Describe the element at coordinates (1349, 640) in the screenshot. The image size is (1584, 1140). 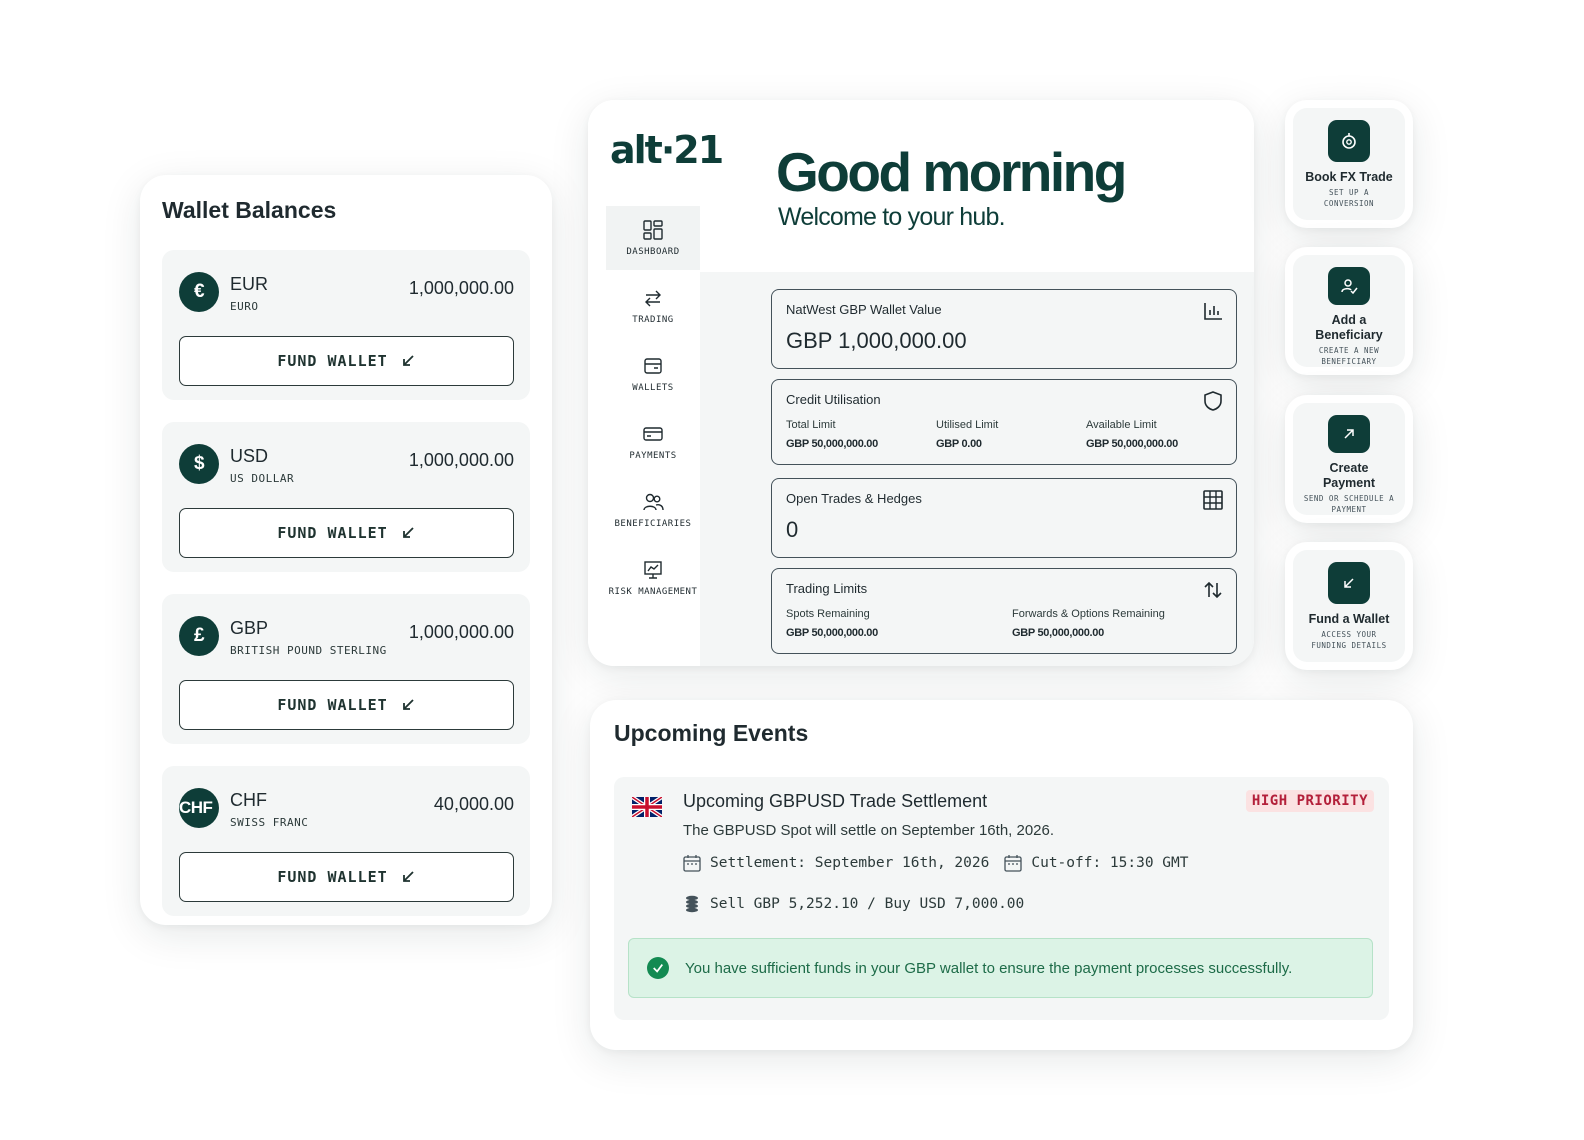
I see `quick-action-subtitle: ACCESS YOUR FUNDING DETAILS` at that location.